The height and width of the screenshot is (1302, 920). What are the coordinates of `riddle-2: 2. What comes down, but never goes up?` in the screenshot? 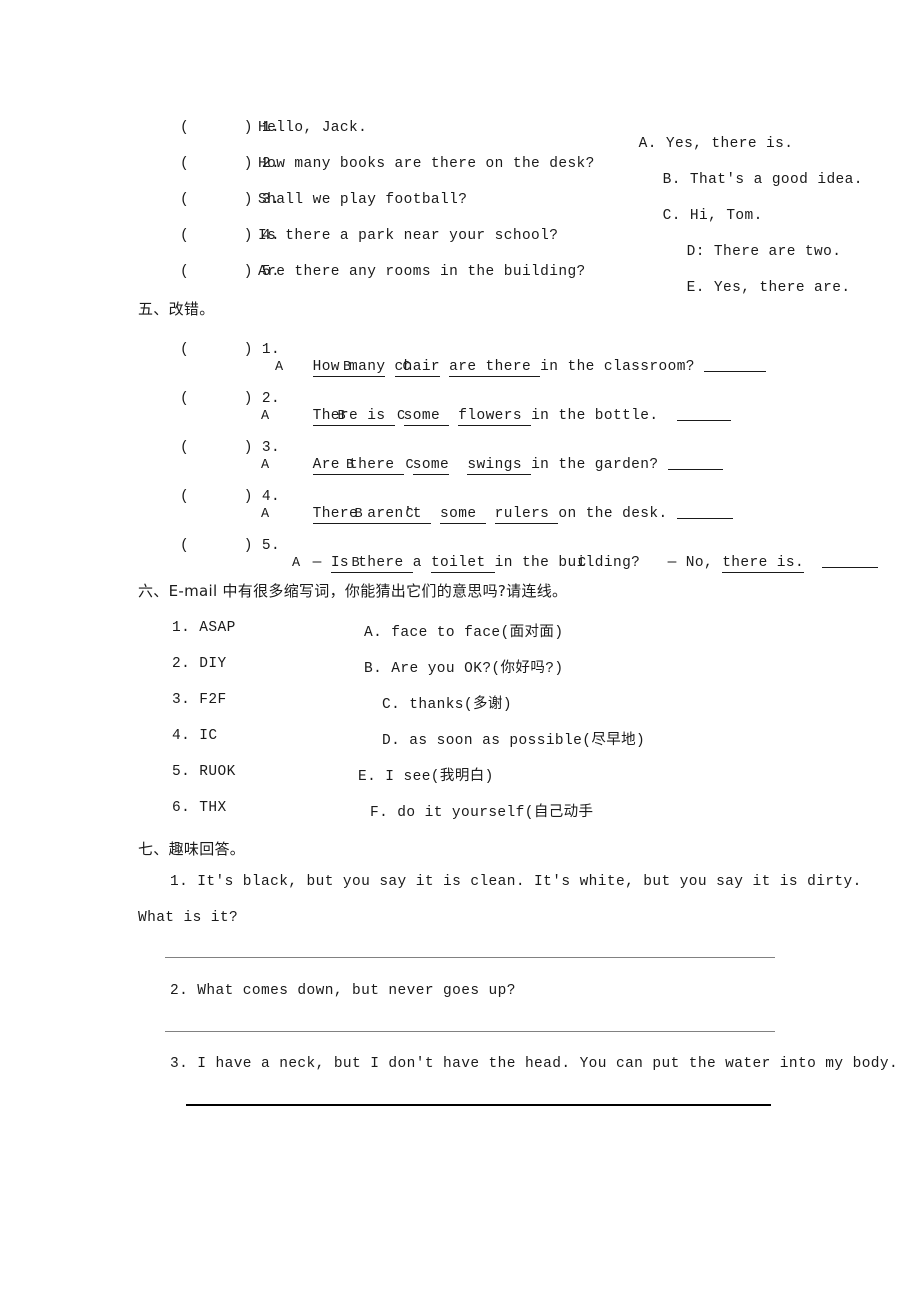 It's located at (343, 991).